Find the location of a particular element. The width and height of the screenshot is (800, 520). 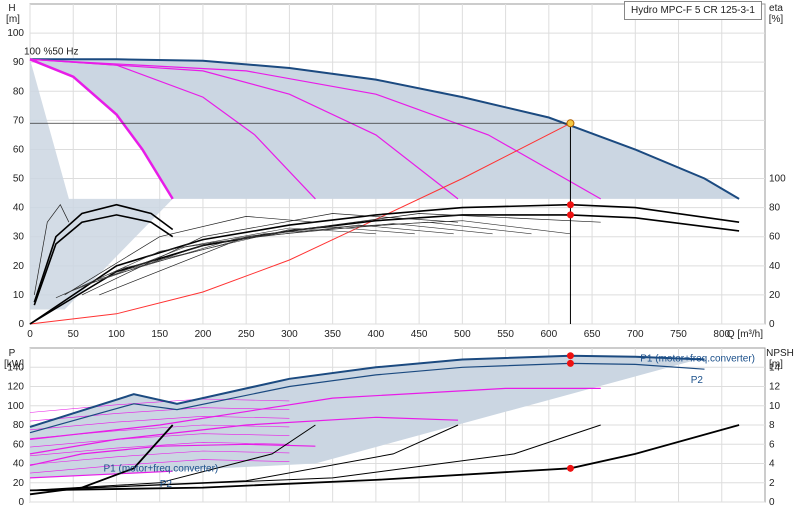

head-y-tick-10: 100 is located at coordinates (15, 33).